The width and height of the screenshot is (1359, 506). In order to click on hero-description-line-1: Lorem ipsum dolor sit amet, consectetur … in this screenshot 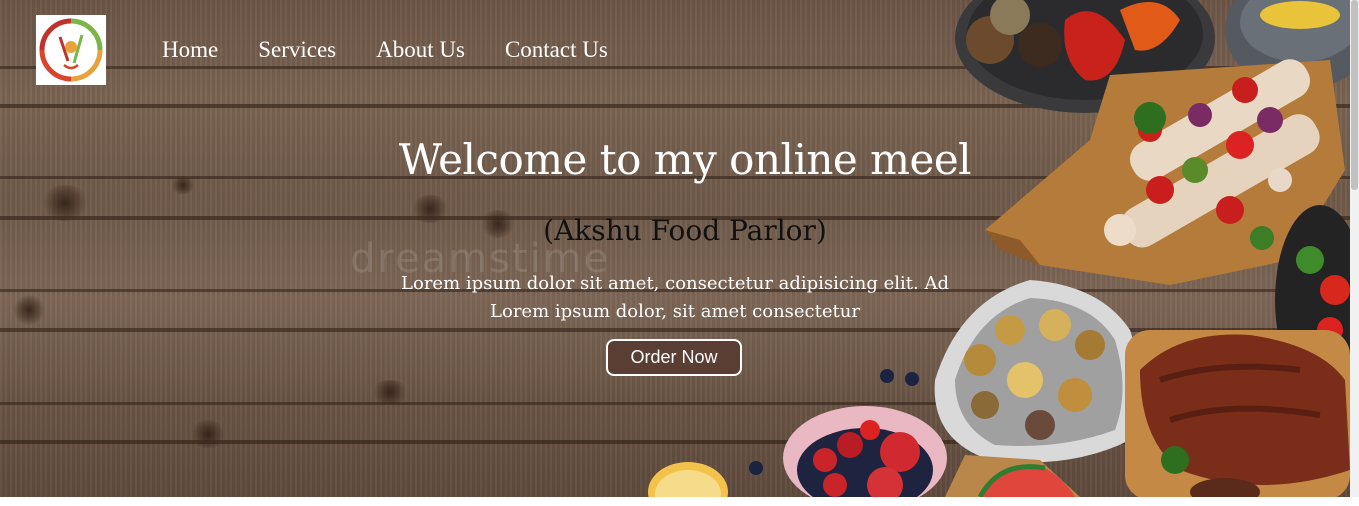, I will do `click(675, 283)`.